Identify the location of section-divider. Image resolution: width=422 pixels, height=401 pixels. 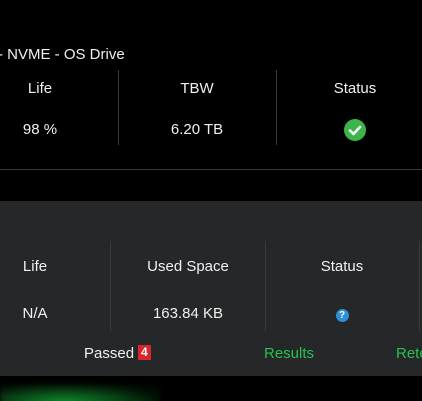
(211, 169).